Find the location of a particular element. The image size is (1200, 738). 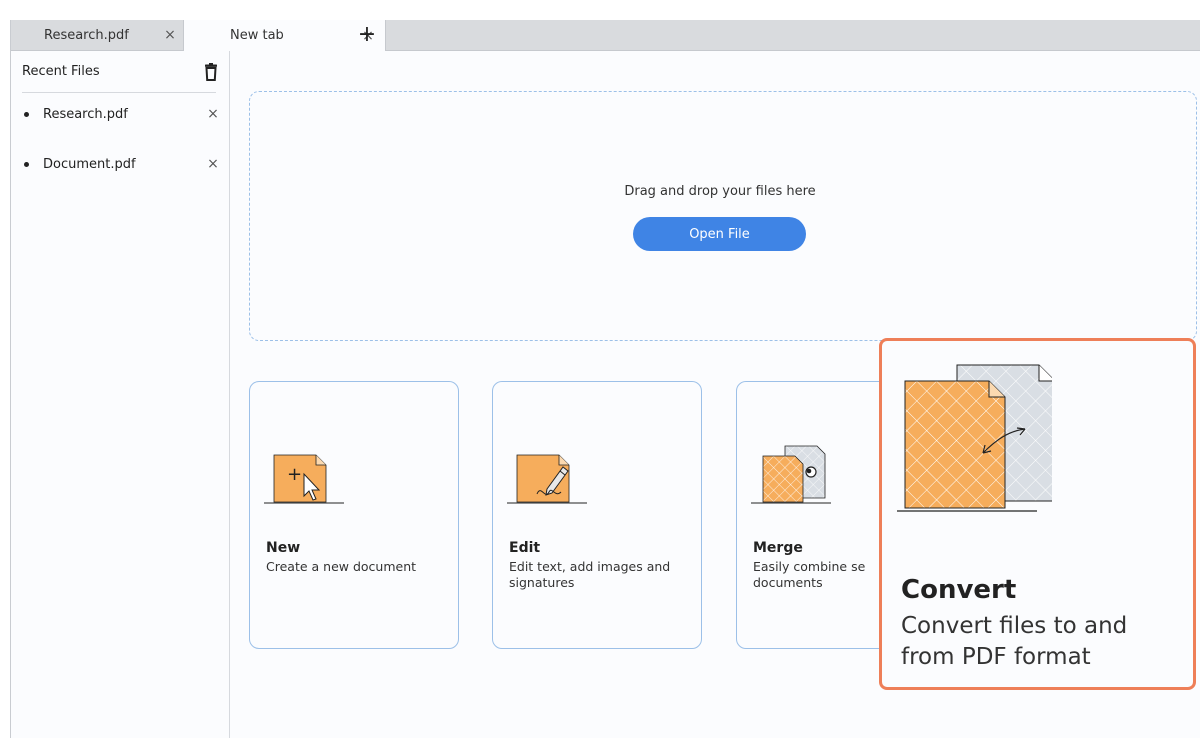

merge-documents-icon is located at coordinates (796, 467).